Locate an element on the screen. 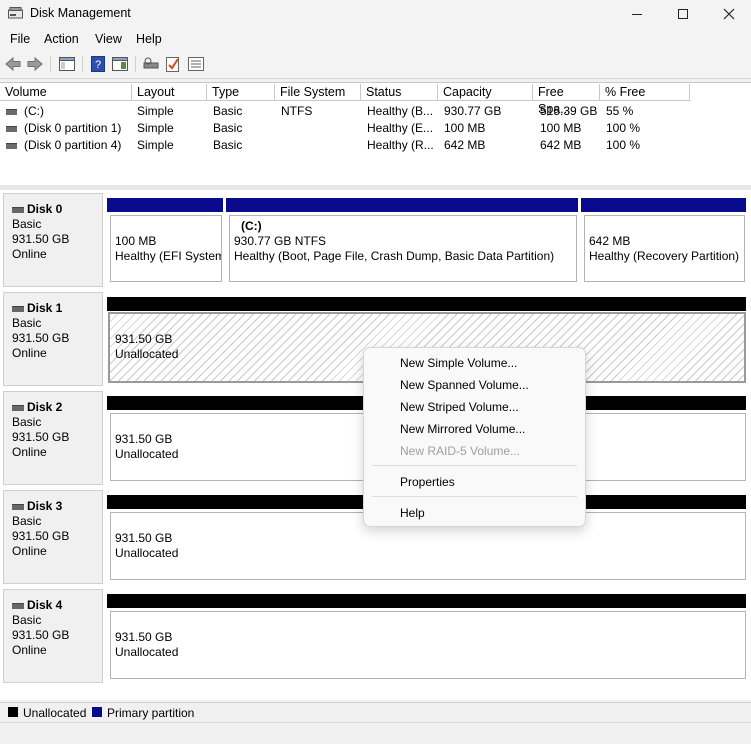  connect-virtual-disk-button is located at coordinates (151, 64).